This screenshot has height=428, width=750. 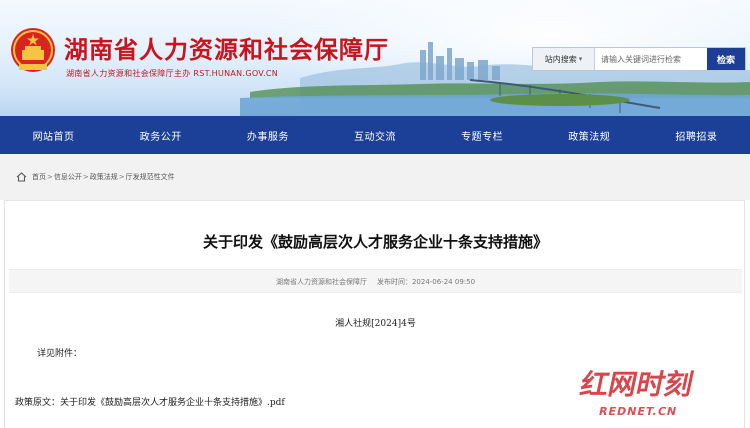 What do you see at coordinates (150, 177) in the screenshot?
I see `breadcrumb-normative-docs: 厅发规范性文件` at bounding box center [150, 177].